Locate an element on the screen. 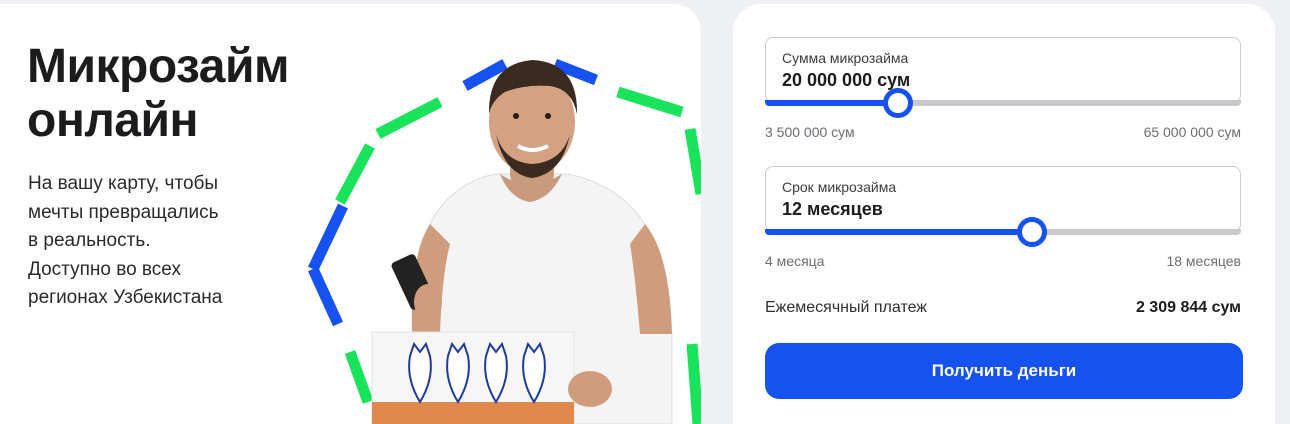 This screenshot has height=424, width=1290. term-slider-handle is located at coordinates (1031, 232).